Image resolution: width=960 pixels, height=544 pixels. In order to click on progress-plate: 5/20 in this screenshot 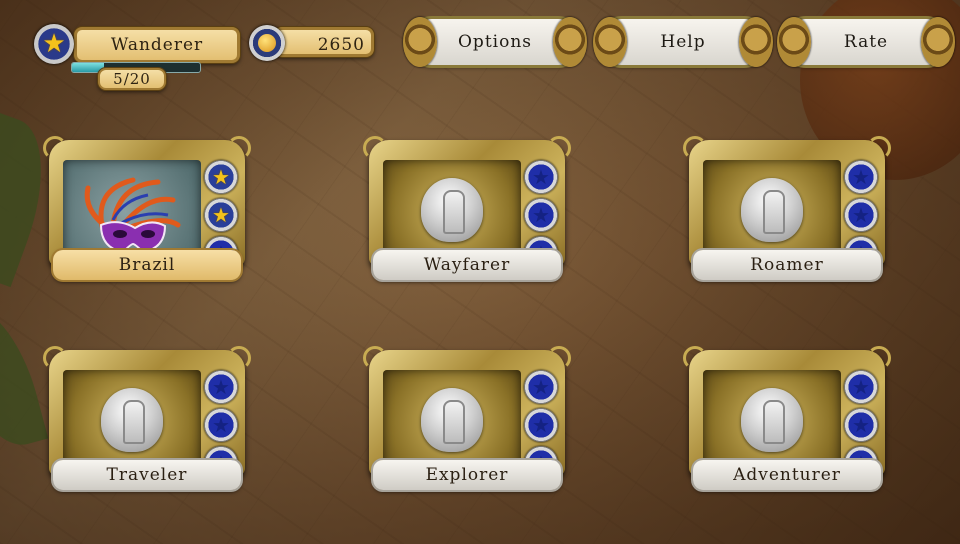, I will do `click(132, 79)`.